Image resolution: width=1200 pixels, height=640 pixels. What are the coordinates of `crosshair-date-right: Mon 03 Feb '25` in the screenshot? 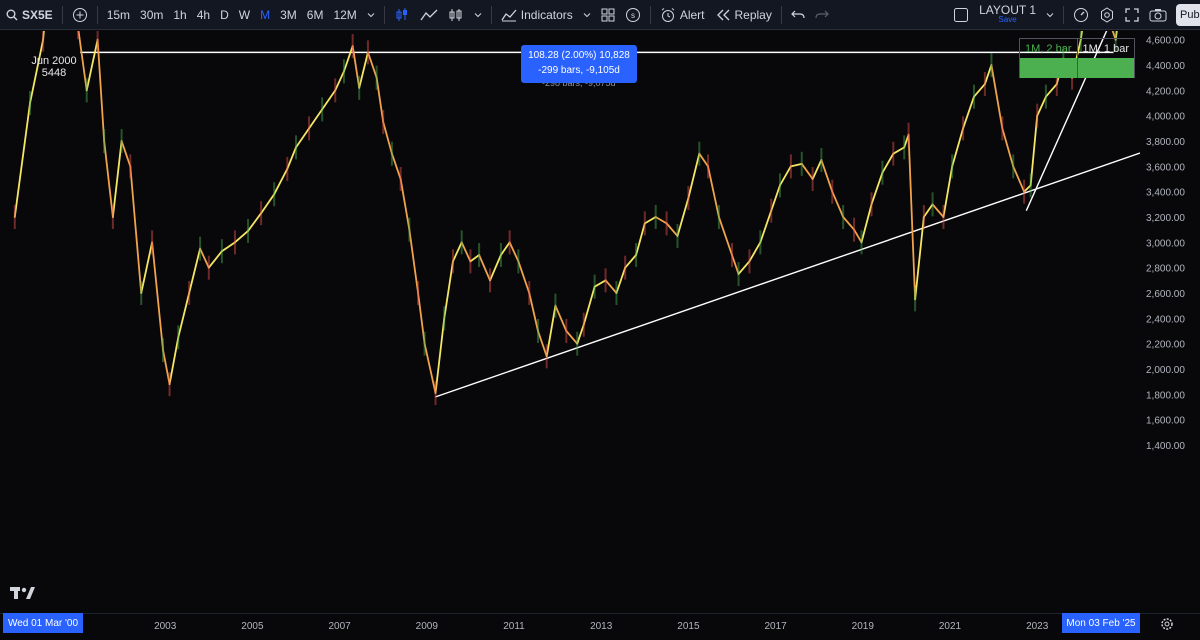 It's located at (1101, 623).